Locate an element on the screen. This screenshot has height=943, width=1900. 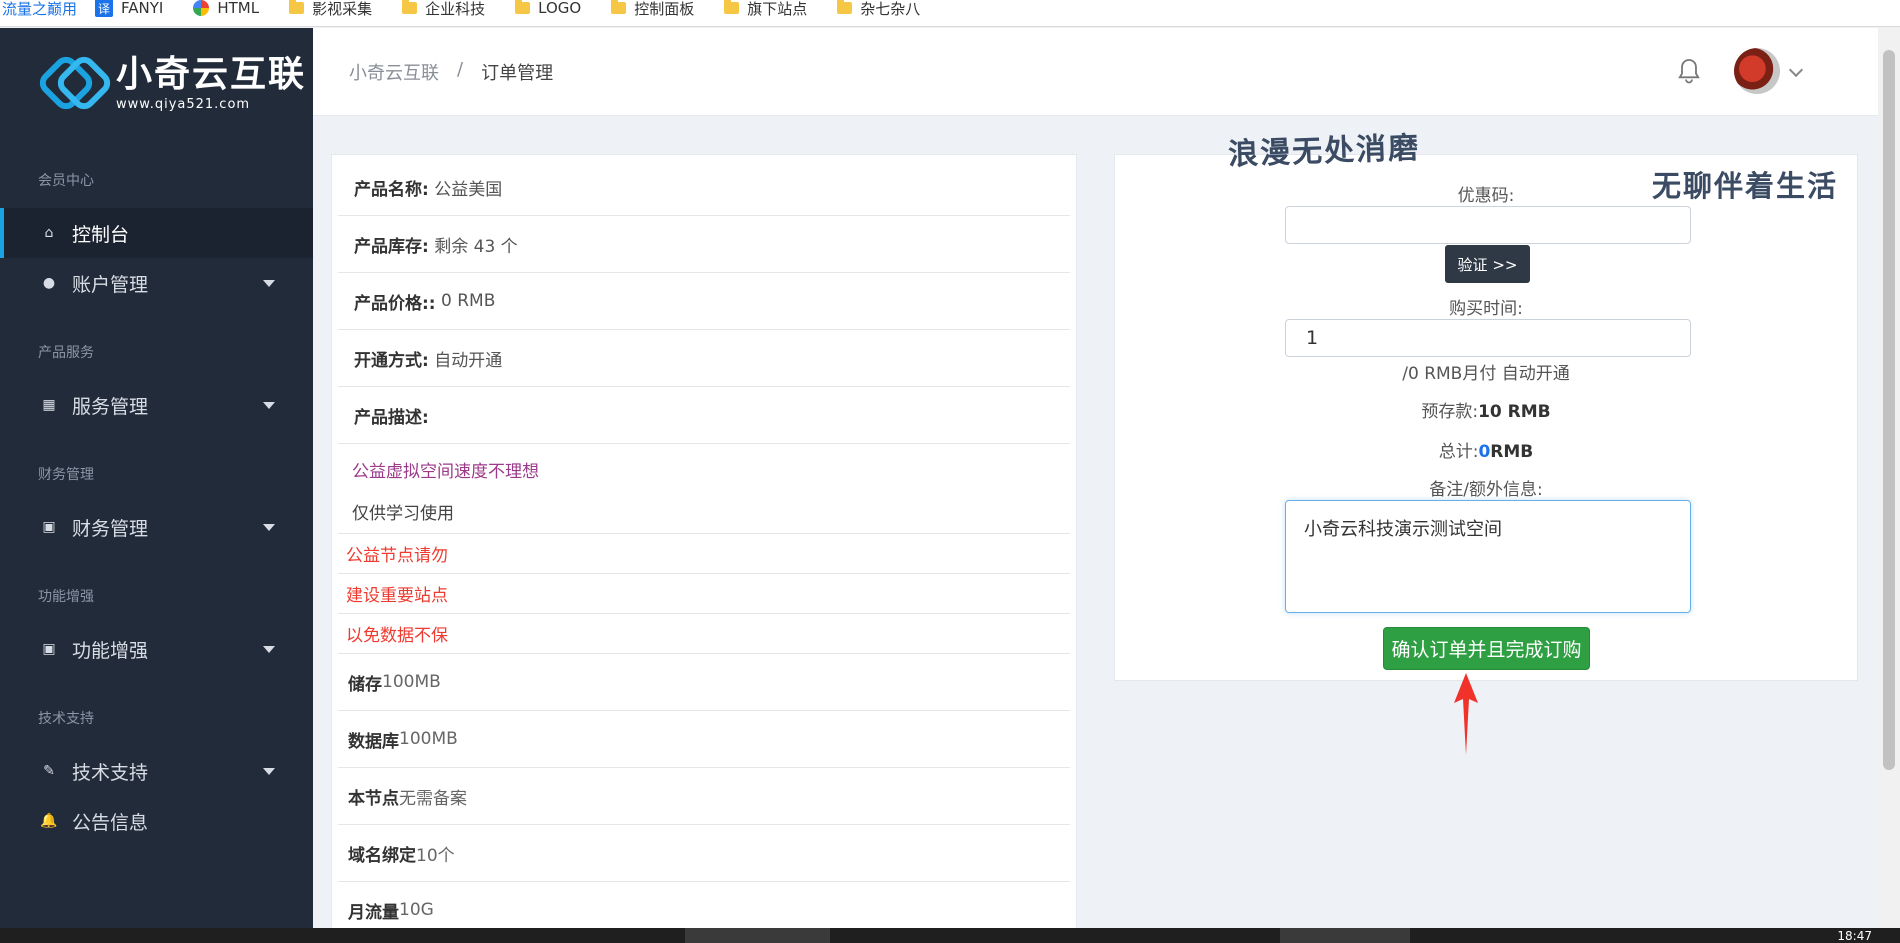
nav-group-label: 功能增强 is located at coordinates (66, 597).